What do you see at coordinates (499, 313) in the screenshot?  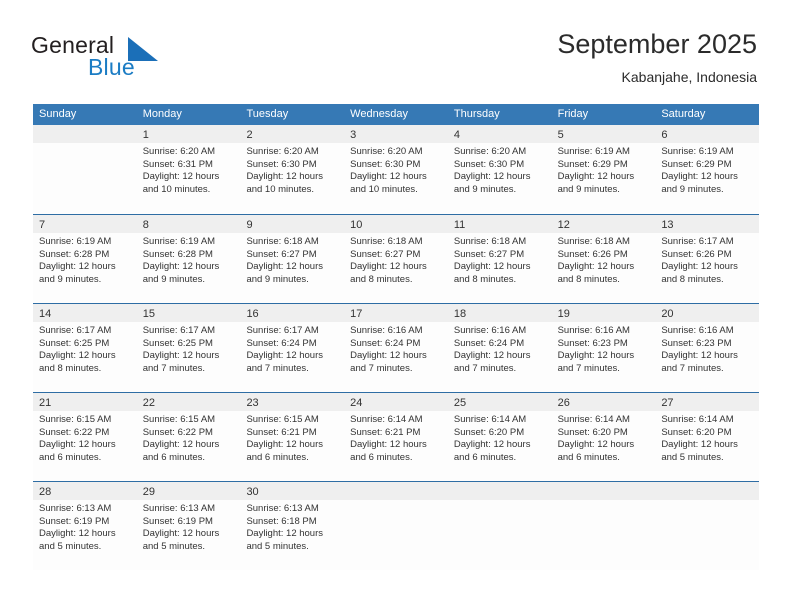 I see `day-number-band: 18` at bounding box center [499, 313].